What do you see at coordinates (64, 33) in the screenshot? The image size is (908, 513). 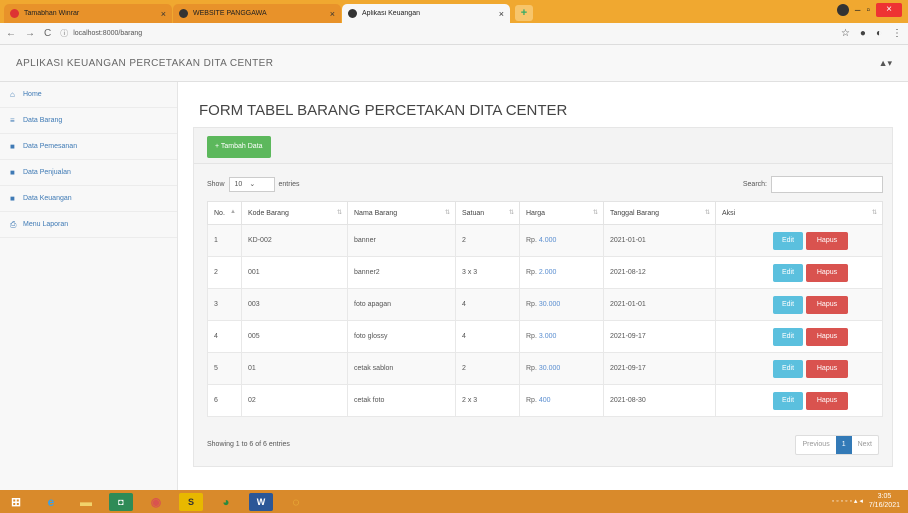 I see `site-info-icon: ⓘ` at bounding box center [64, 33].